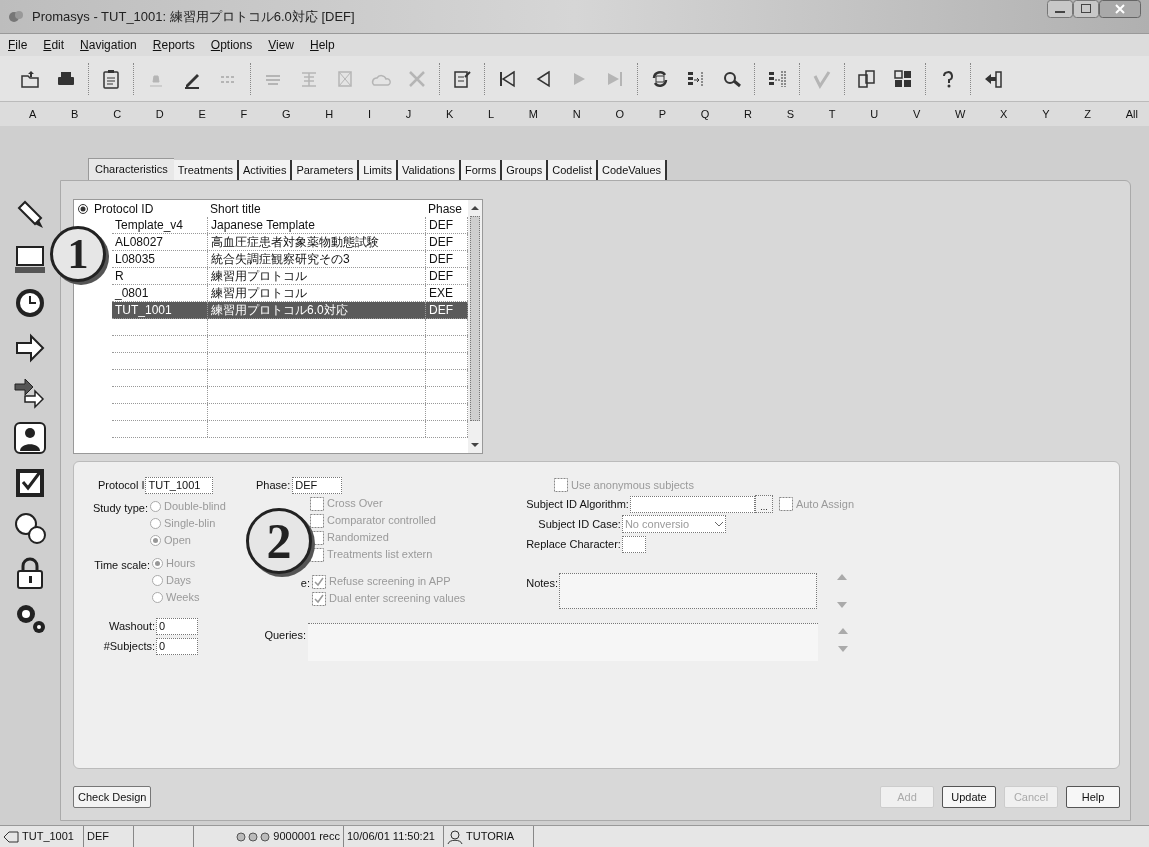 Image resolution: width=1149 pixels, height=847 pixels. I want to click on scroll-thumb, so click(475, 318).